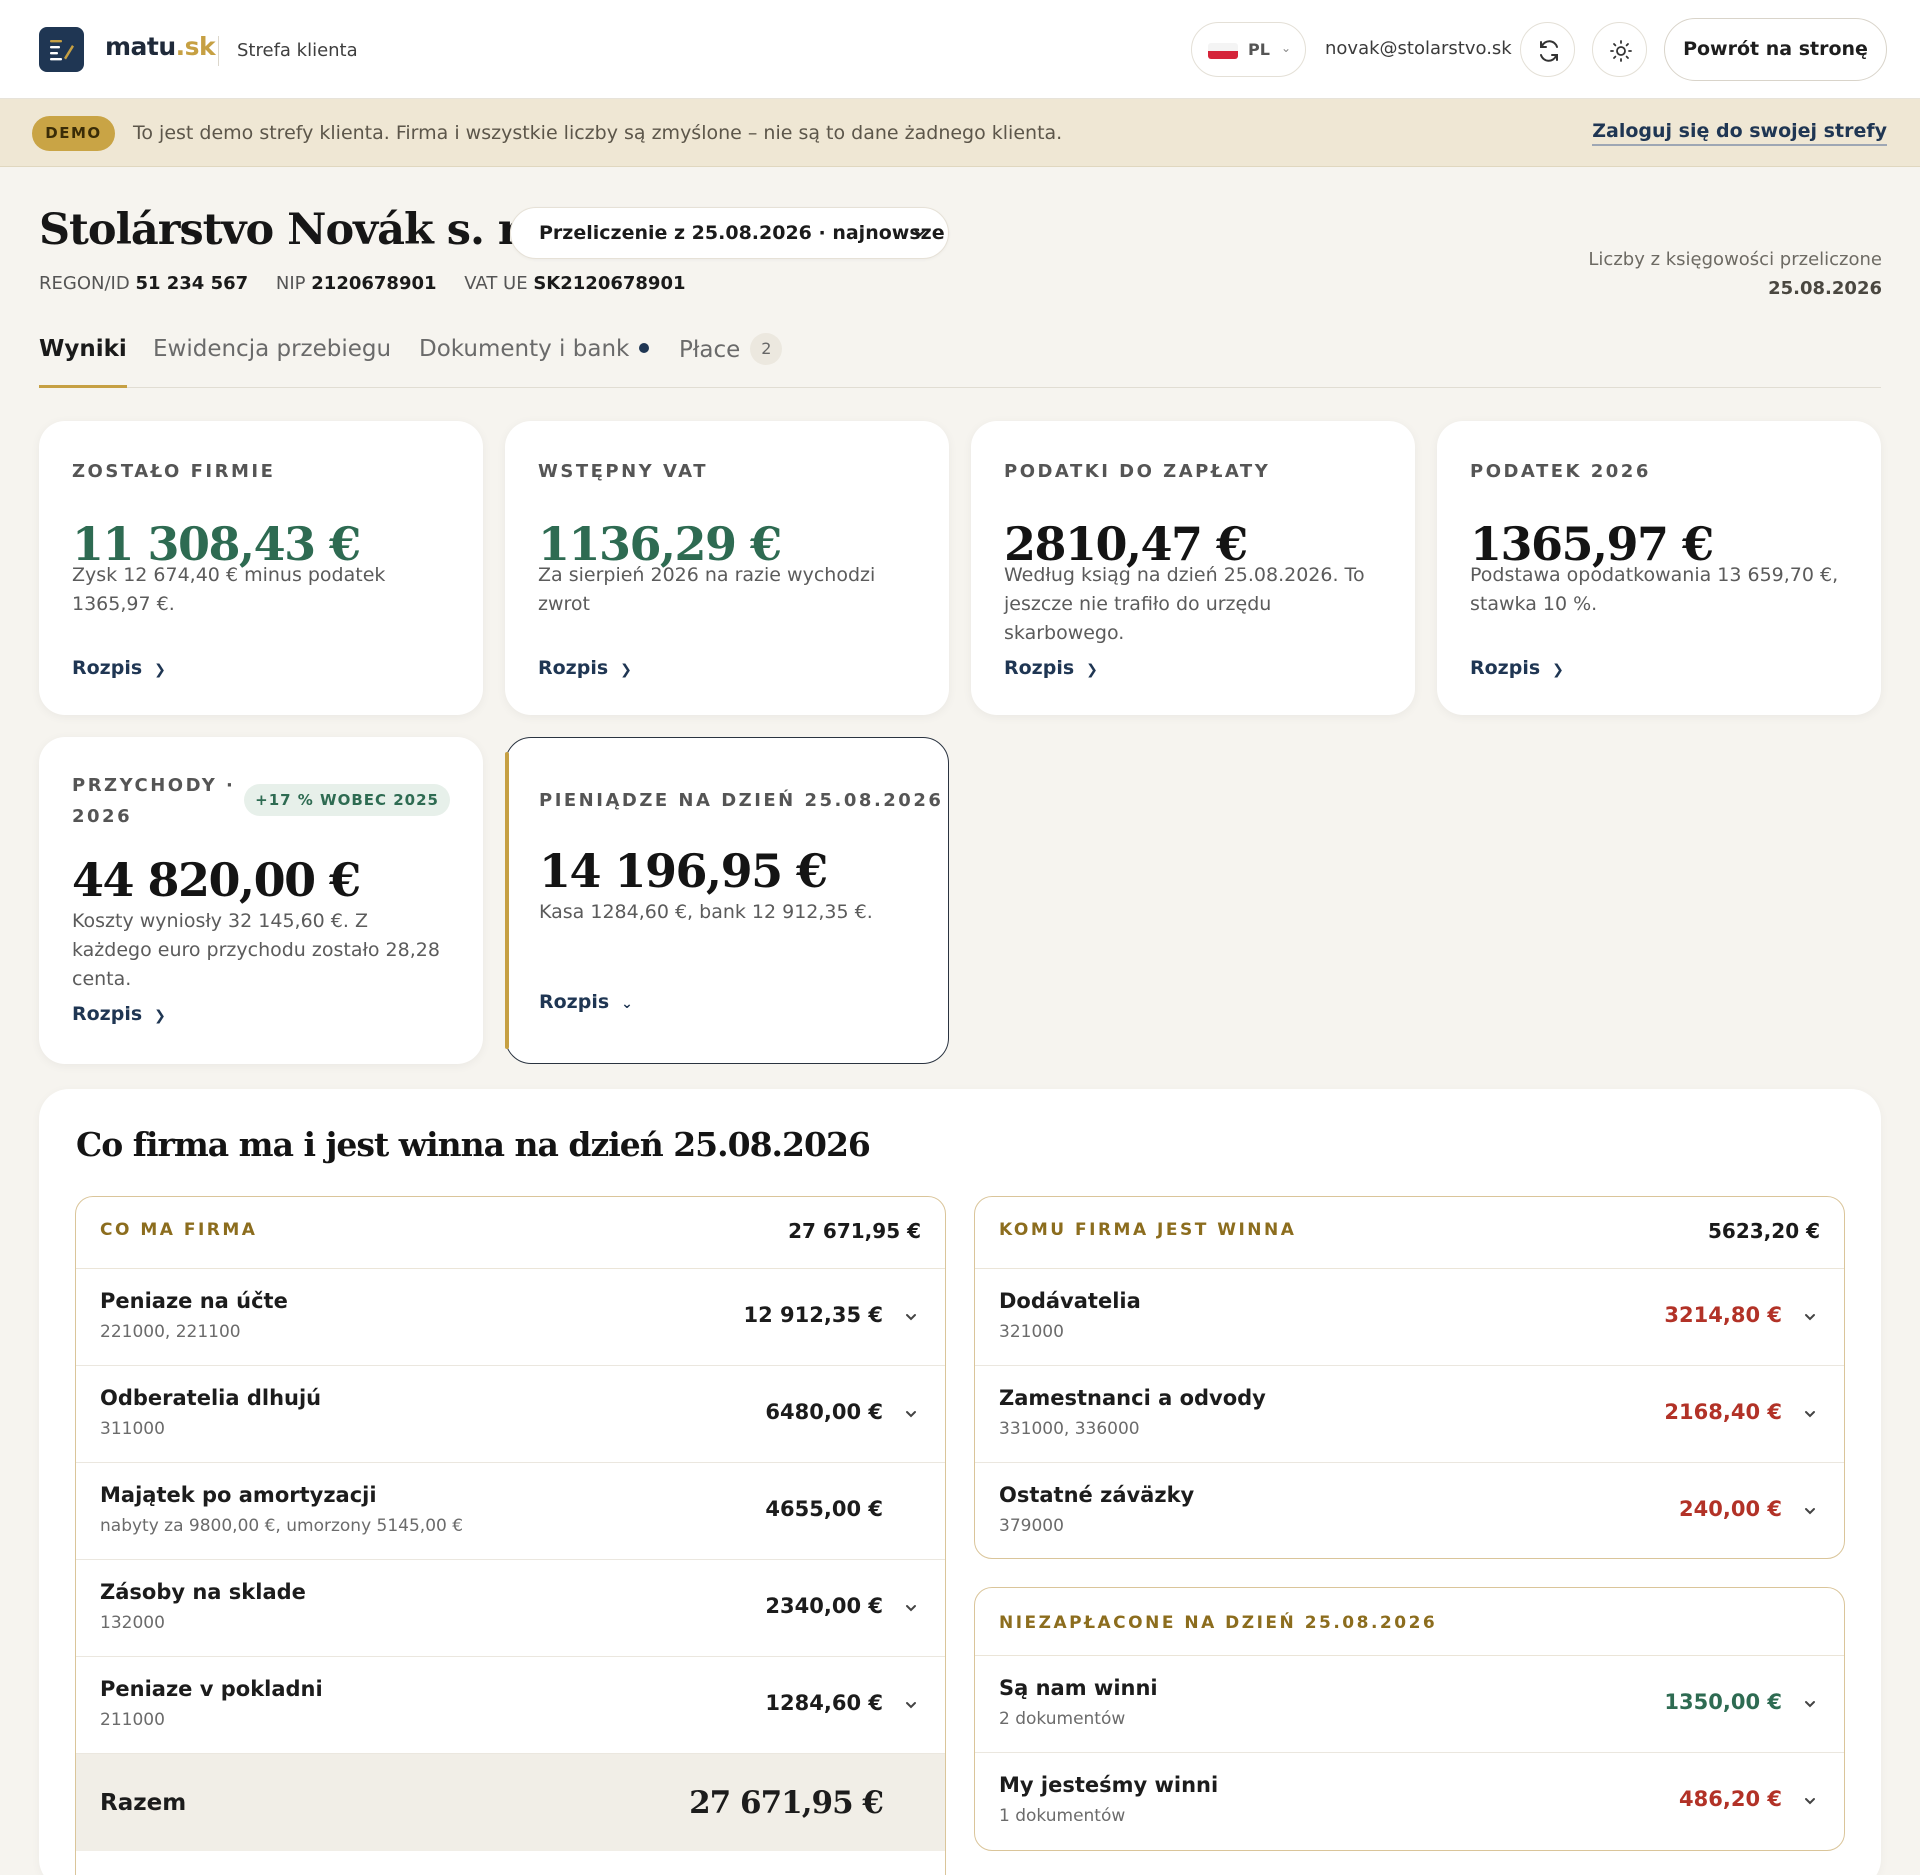 The image size is (1920, 1875). Describe the element at coordinates (1409, 1704) in the screenshot. I see `unpaid-row: Są nam winni 2 dokumentów 1350,00 €` at that location.